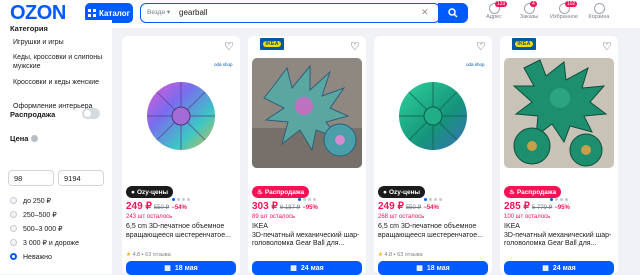 The height and width of the screenshot is (275, 640). What do you see at coordinates (529, 10) in the screenshot?
I see `header-box-button: 4 Заказы` at bounding box center [529, 10].